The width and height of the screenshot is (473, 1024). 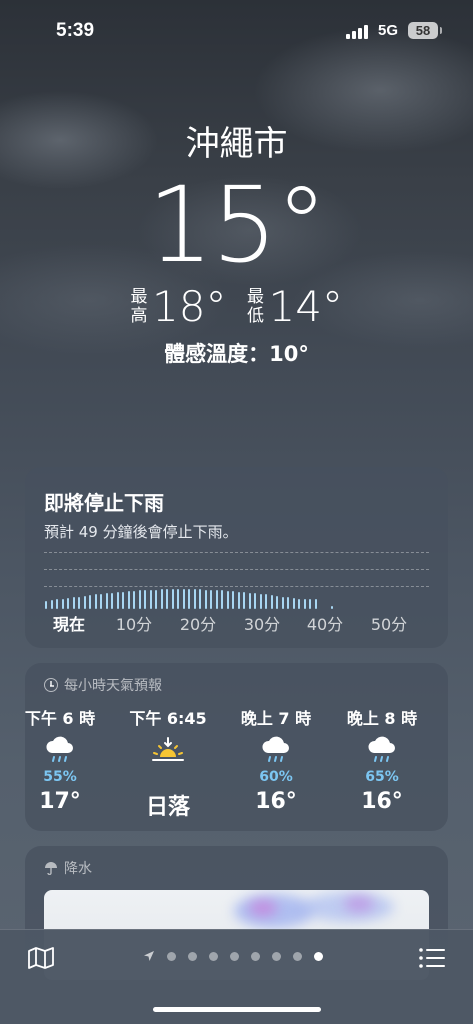 I want to click on hourly-precip, so click(x=168, y=777).